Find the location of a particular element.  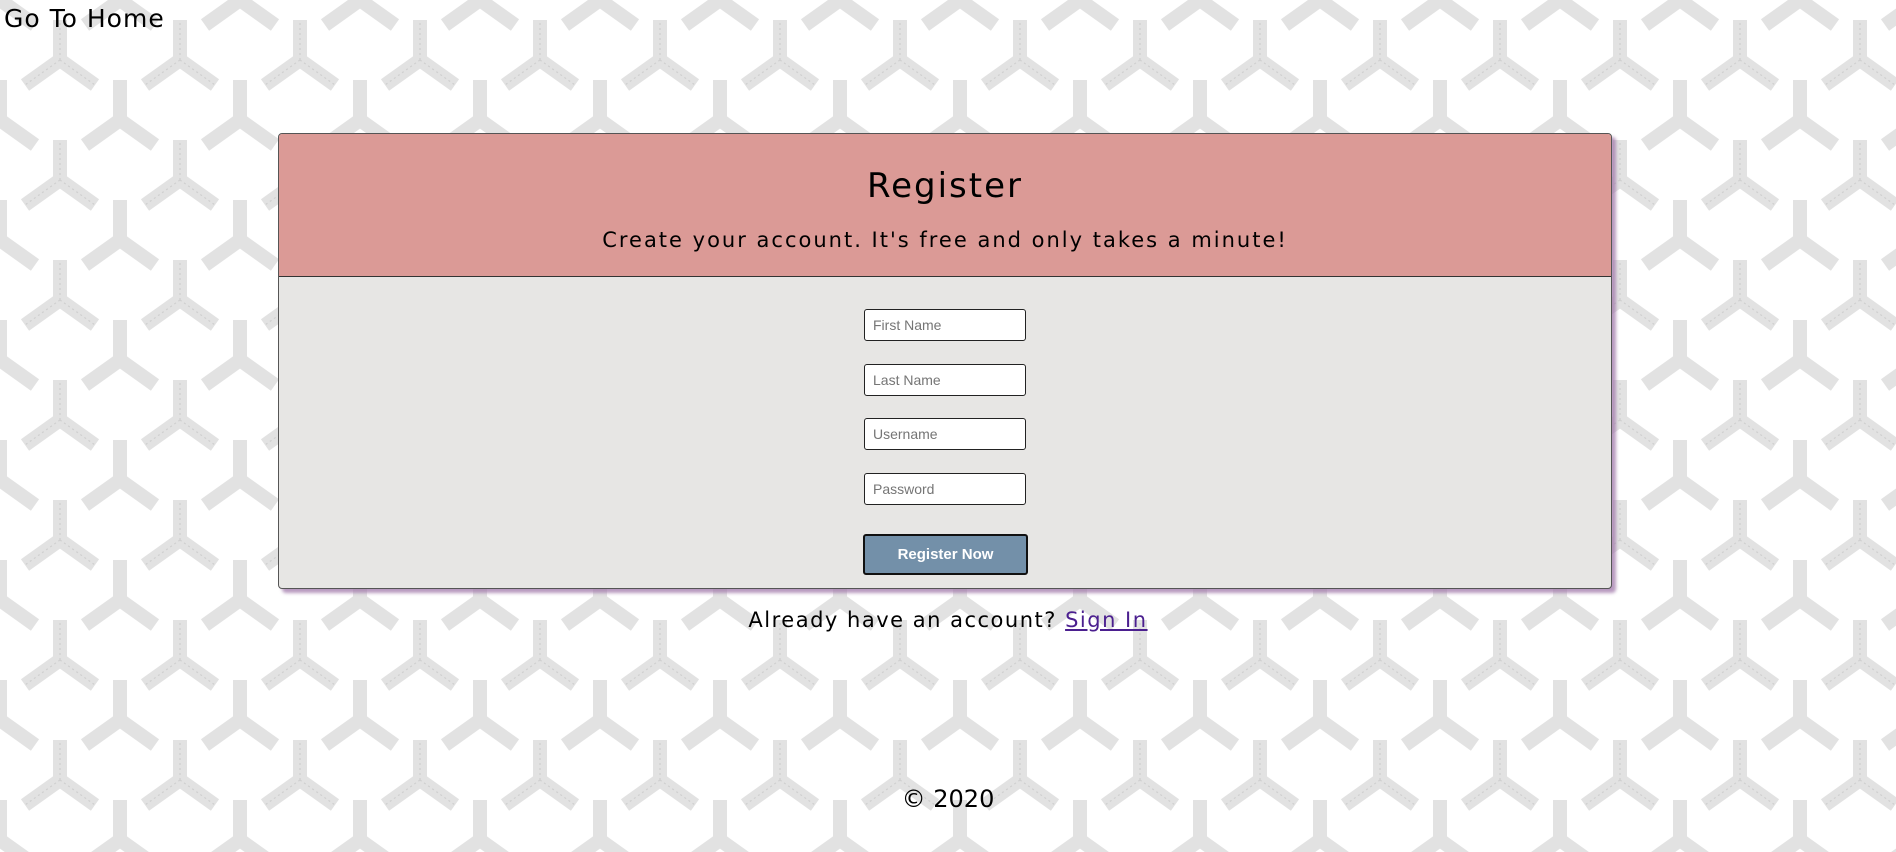

username-input is located at coordinates (945, 434).